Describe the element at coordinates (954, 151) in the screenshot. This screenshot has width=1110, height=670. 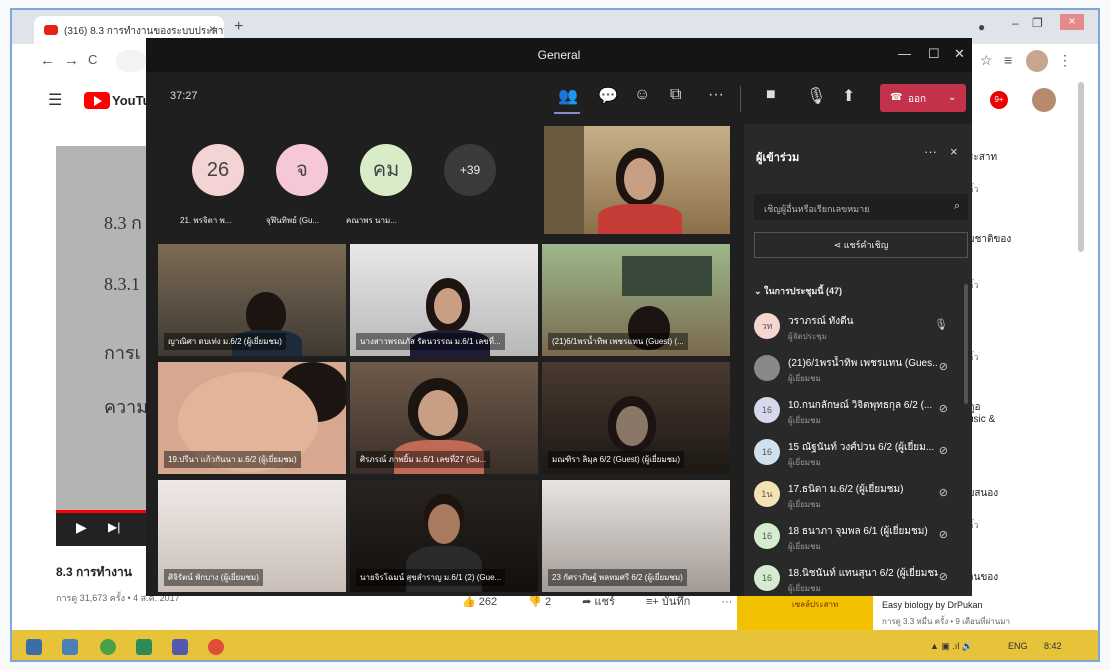
I see `panel-close-button: ×` at that location.